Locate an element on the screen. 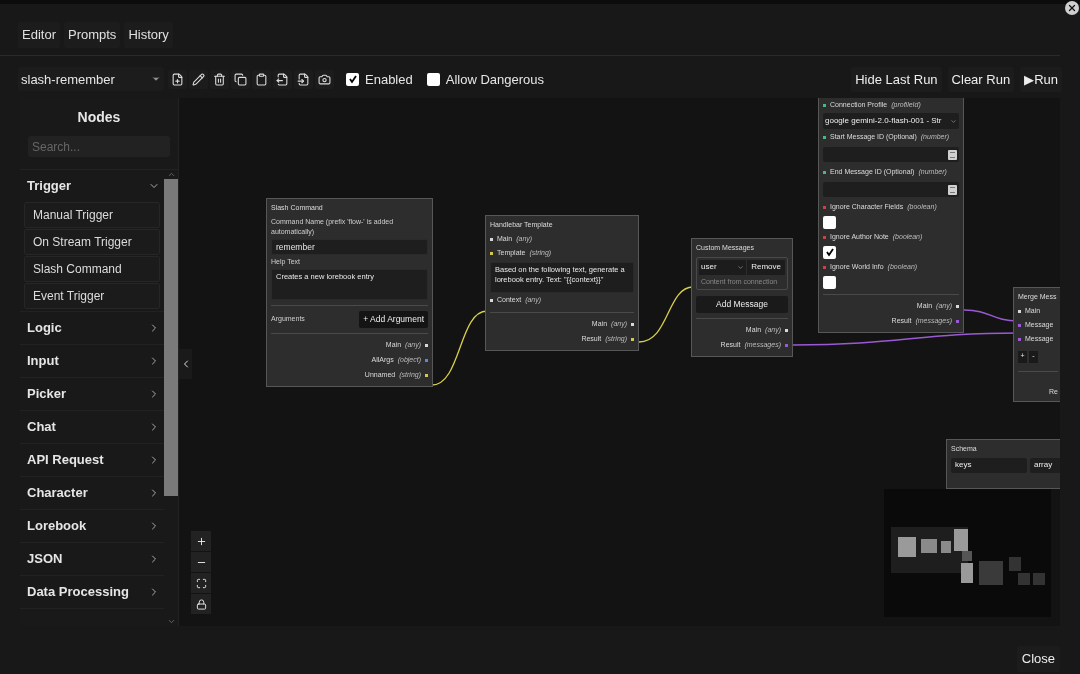  checkbox-label: Enabled is located at coordinates (389, 79).